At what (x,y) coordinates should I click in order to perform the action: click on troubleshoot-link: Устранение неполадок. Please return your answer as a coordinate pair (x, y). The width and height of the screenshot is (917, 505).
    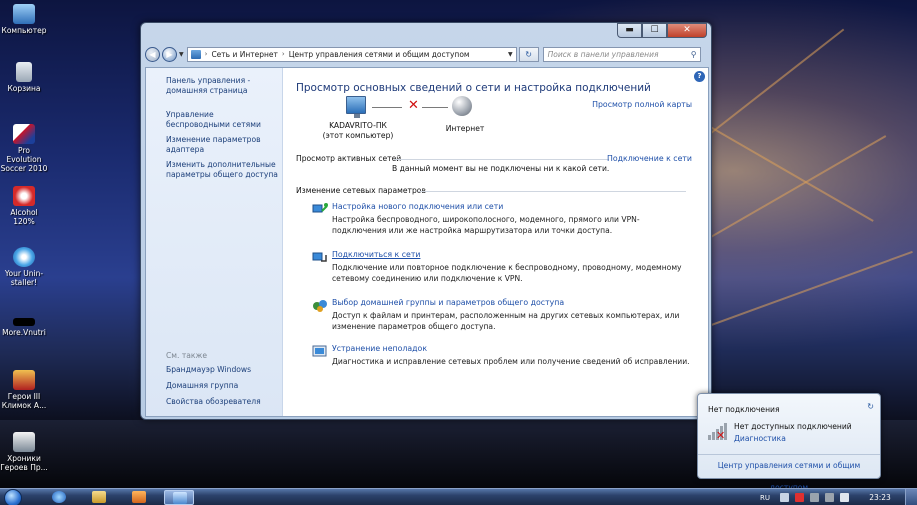
    Looking at the image, I should click on (379, 348).